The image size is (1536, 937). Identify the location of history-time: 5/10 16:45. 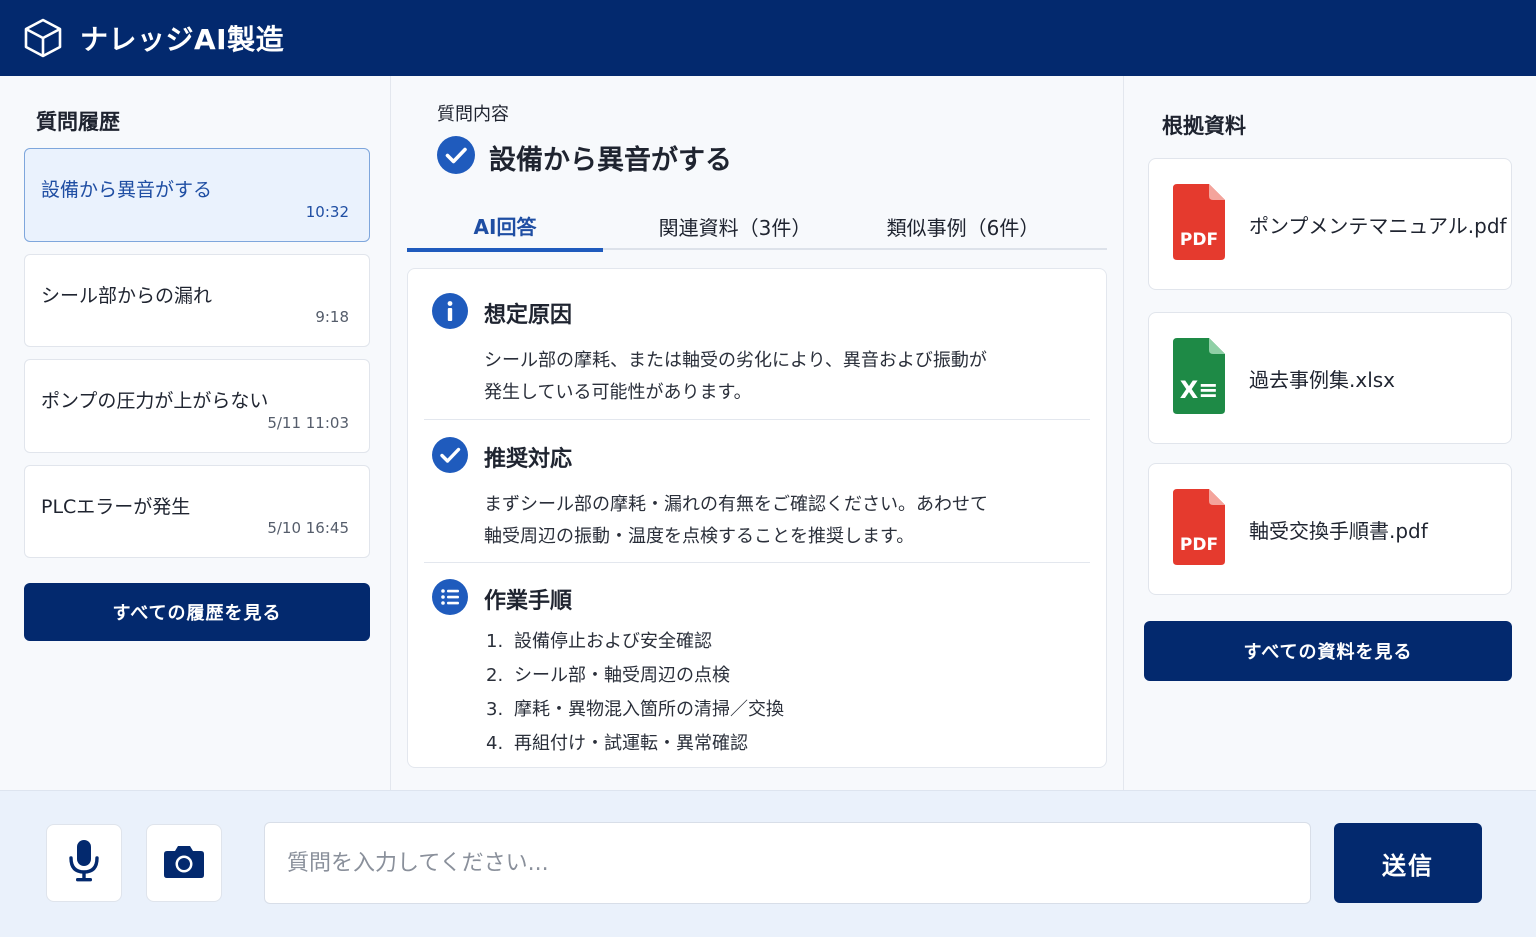
(308, 528).